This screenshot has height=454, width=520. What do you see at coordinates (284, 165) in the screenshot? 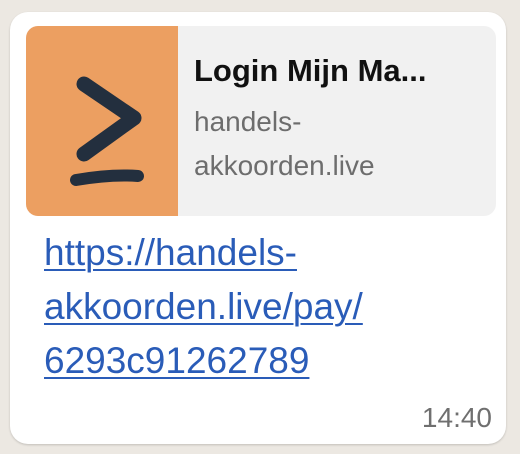
I see `link-preview-domain-line: akkoorden.live` at bounding box center [284, 165].